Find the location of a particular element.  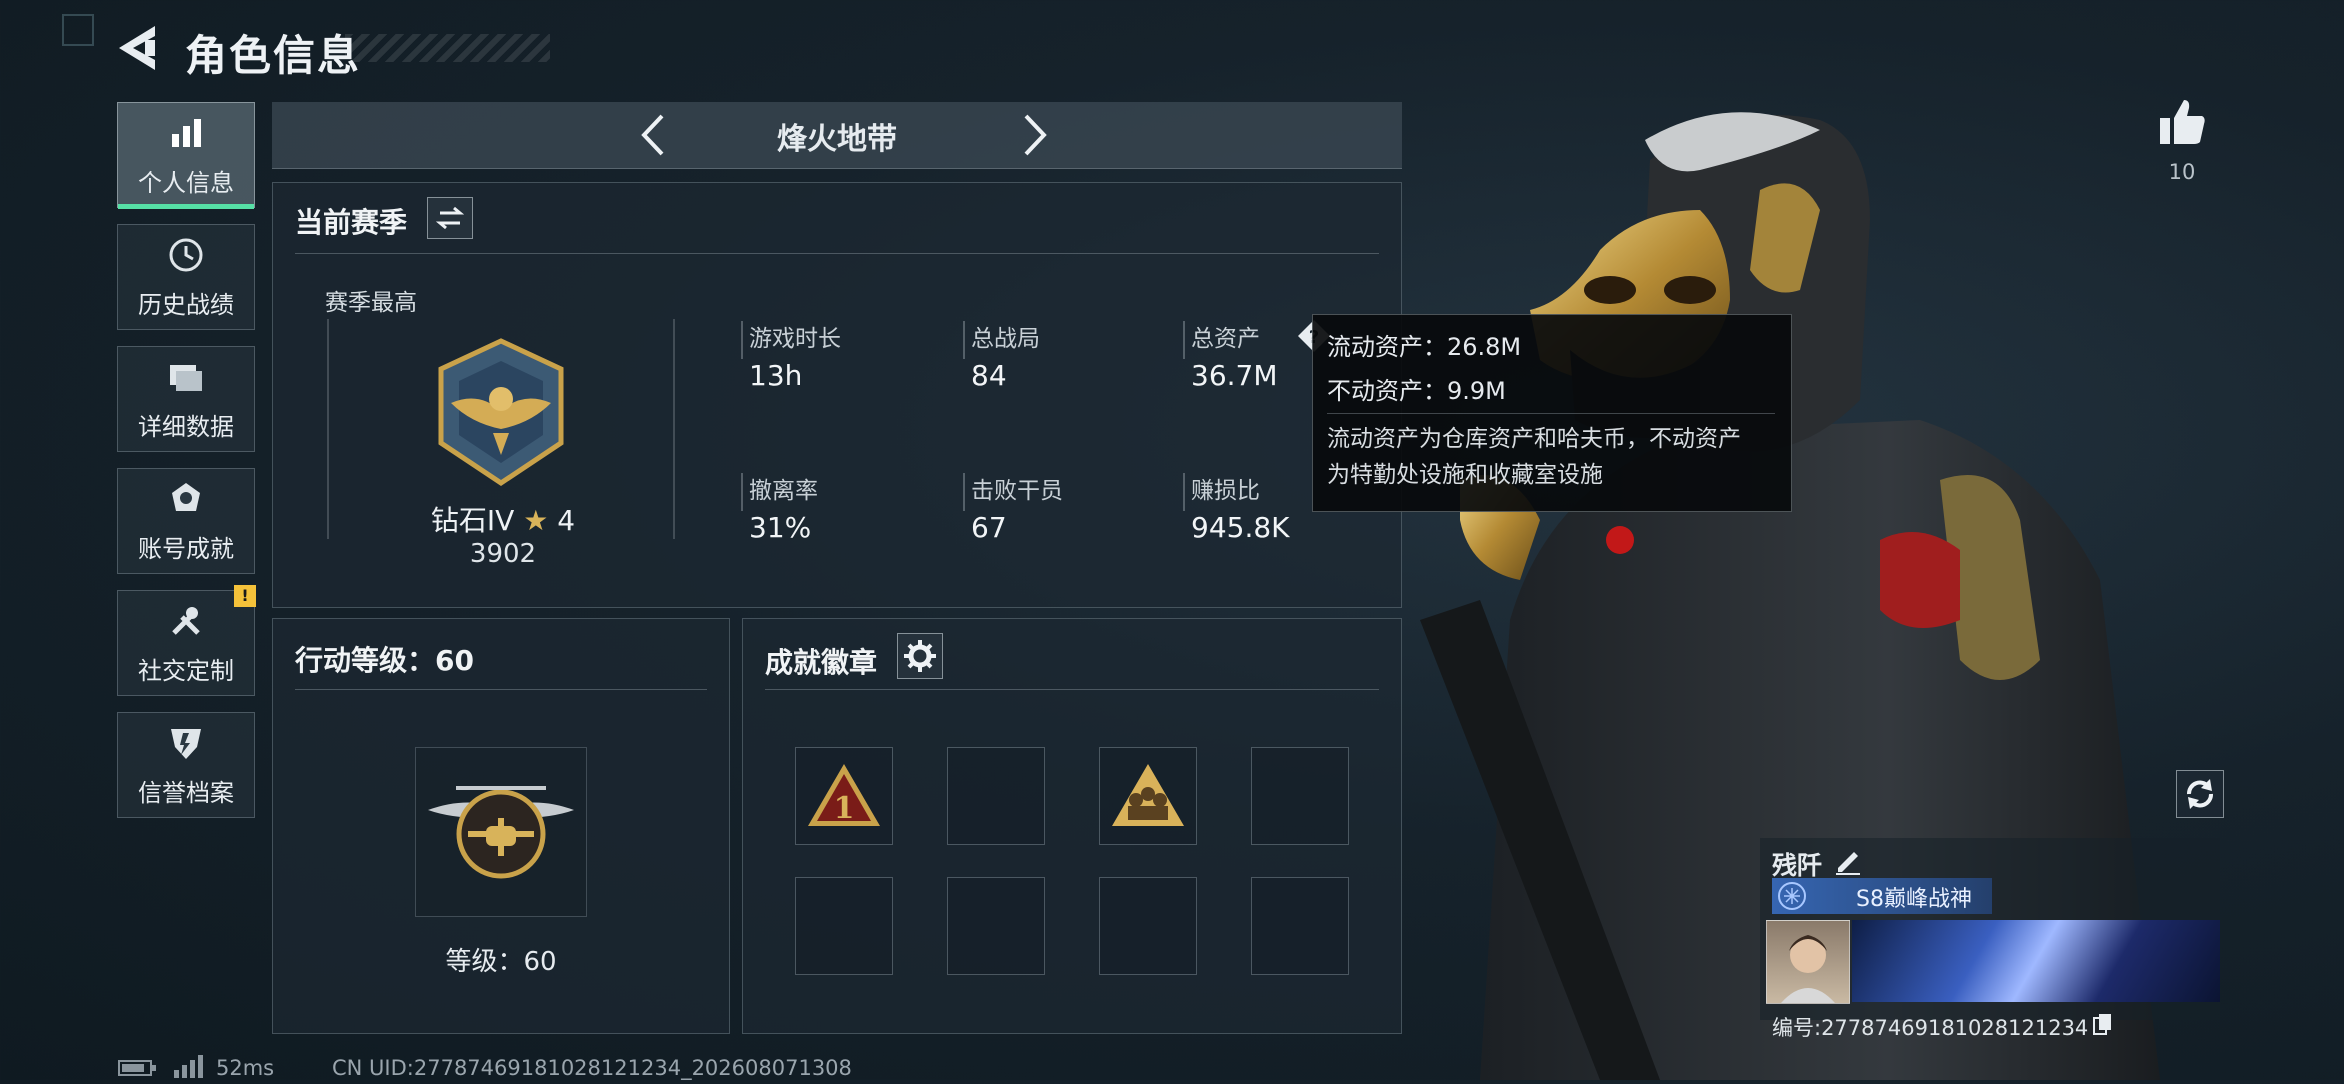

season-switch-button is located at coordinates (450, 218).